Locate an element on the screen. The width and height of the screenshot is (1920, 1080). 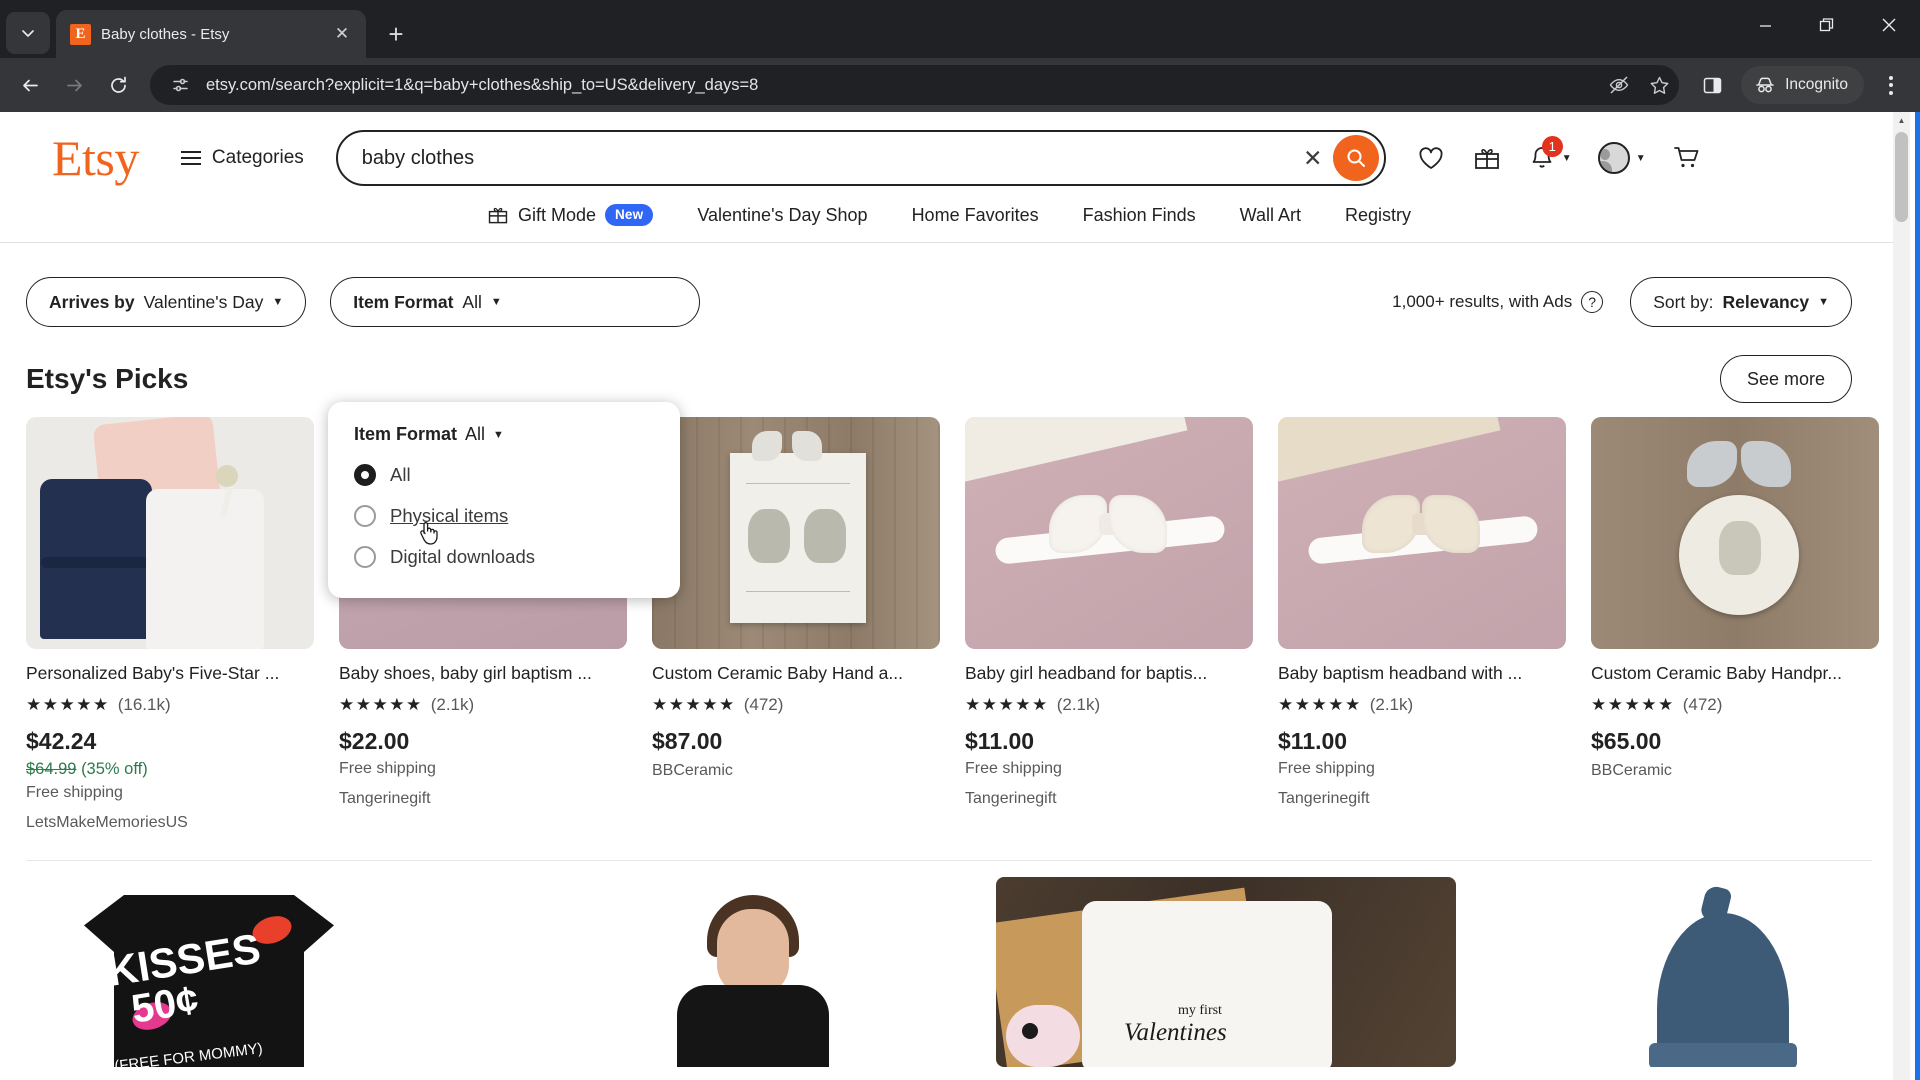
dropdown-option-physical-items: Physical items is located at coordinates (504, 525).